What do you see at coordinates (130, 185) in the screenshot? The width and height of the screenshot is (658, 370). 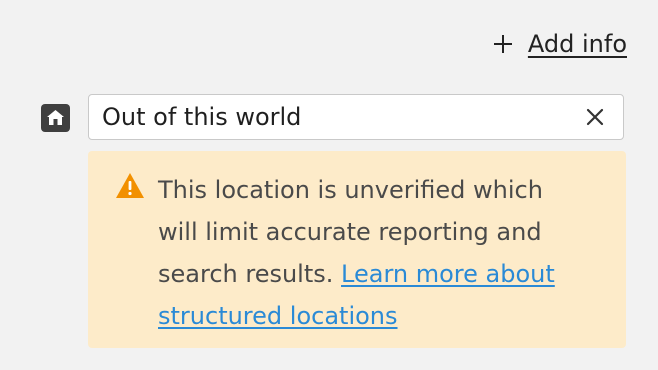 I see `warning-triangle-icon` at bounding box center [130, 185].